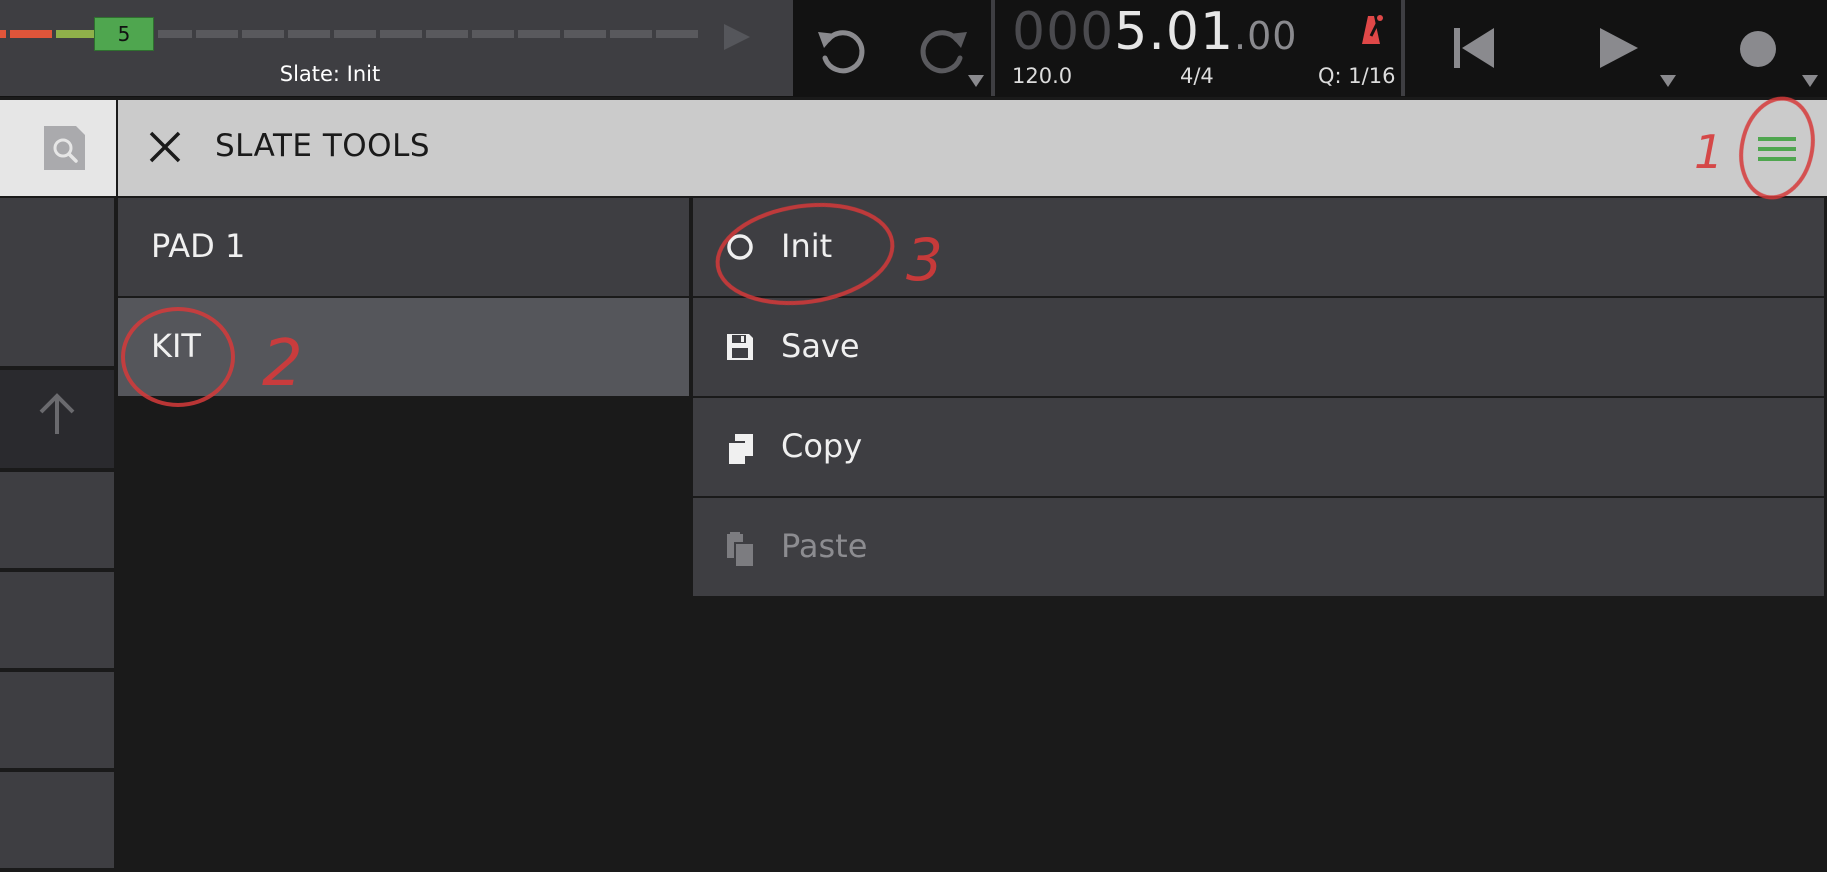 This screenshot has height=872, width=1827. Describe the element at coordinates (807, 246) in the screenshot. I see `action-label: Init` at that location.